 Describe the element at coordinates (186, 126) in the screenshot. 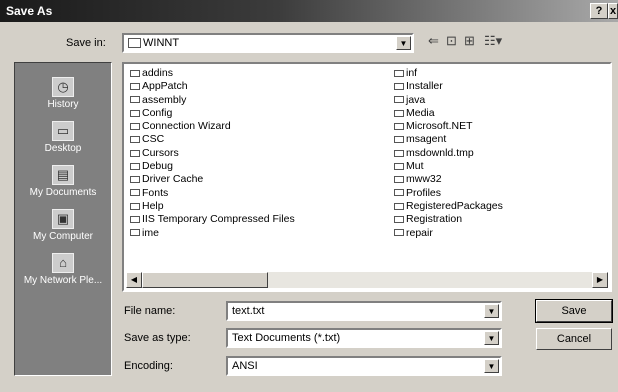

I see `list-item-label: Connection Wizard` at that location.